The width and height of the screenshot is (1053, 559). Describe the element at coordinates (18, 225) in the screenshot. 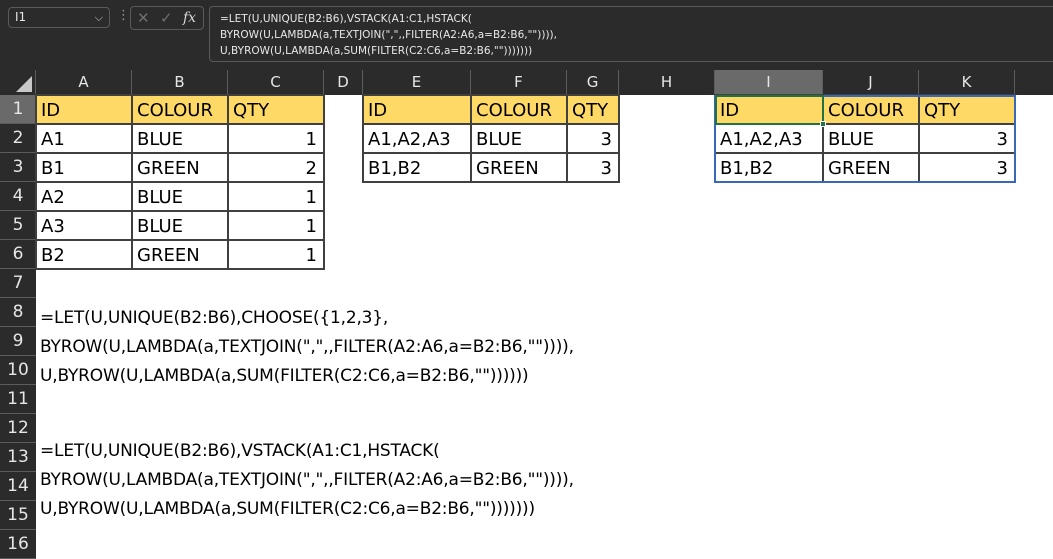

I see `row-header-5: 5` at that location.